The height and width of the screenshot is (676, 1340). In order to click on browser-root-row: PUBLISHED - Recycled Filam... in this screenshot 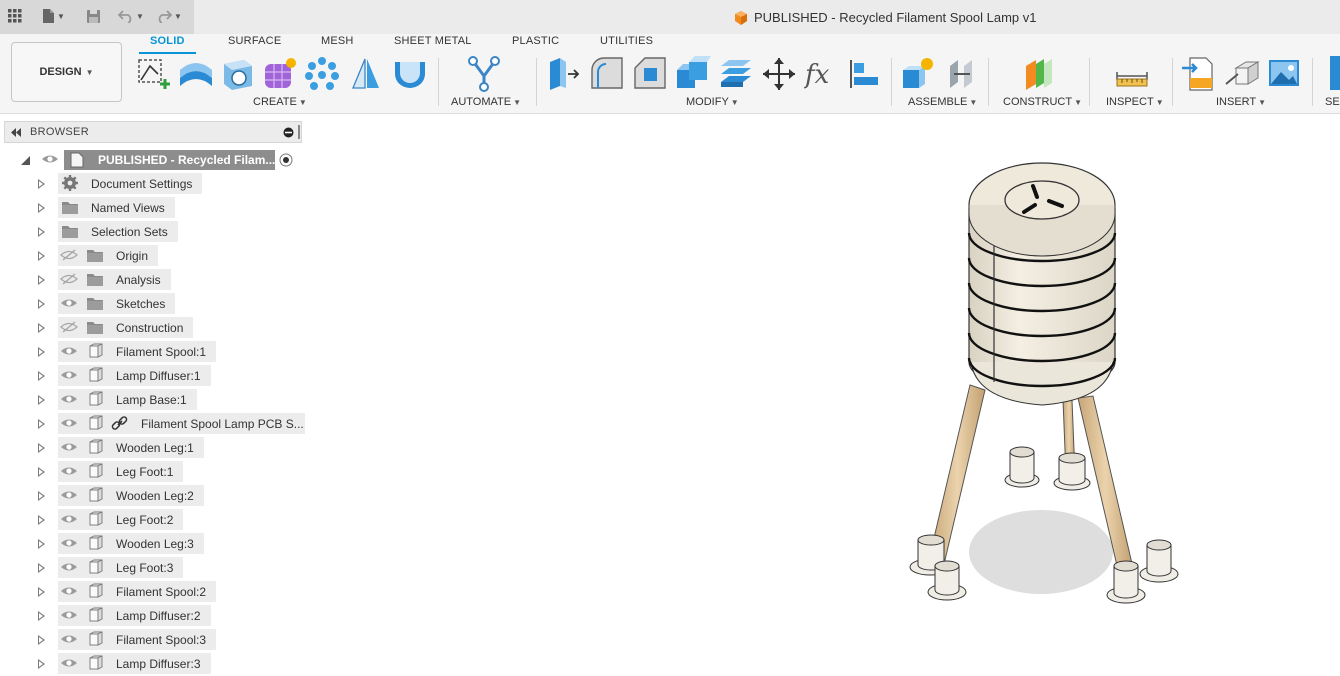, I will do `click(152, 160)`.